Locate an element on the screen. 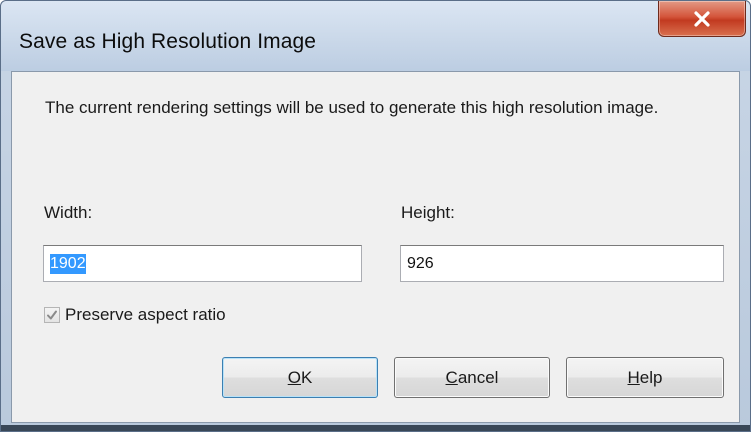  cancel-button: Cancel is located at coordinates (472, 377).